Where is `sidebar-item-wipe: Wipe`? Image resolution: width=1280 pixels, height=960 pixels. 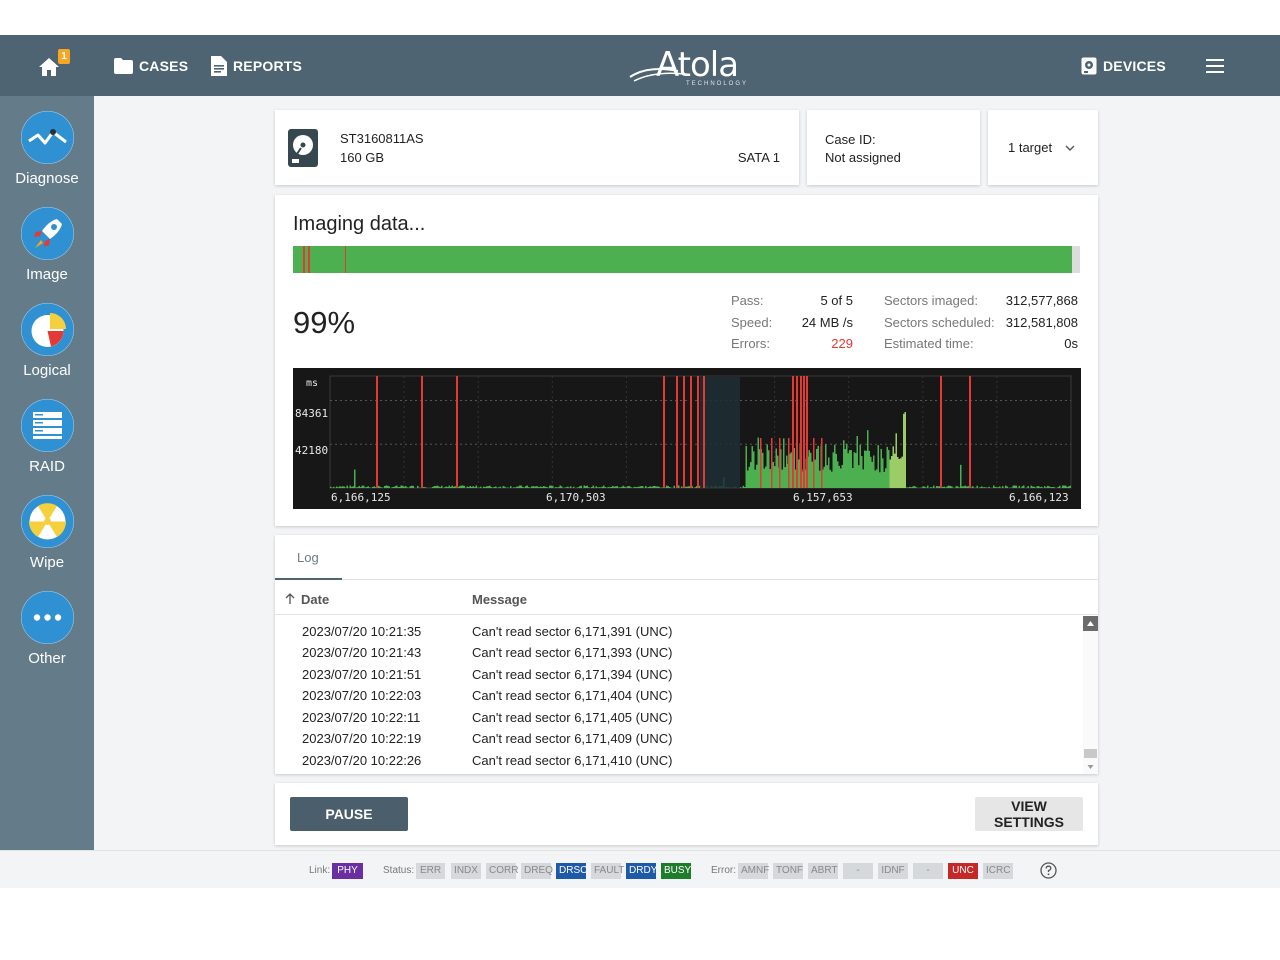
sidebar-item-wipe: Wipe is located at coordinates (47, 540).